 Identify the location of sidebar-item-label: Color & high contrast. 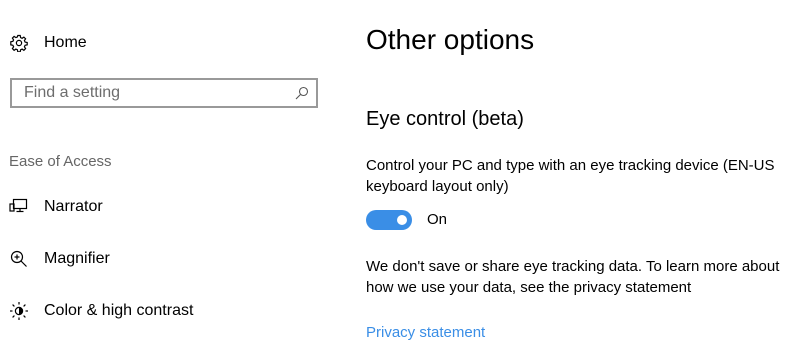
(119, 310).